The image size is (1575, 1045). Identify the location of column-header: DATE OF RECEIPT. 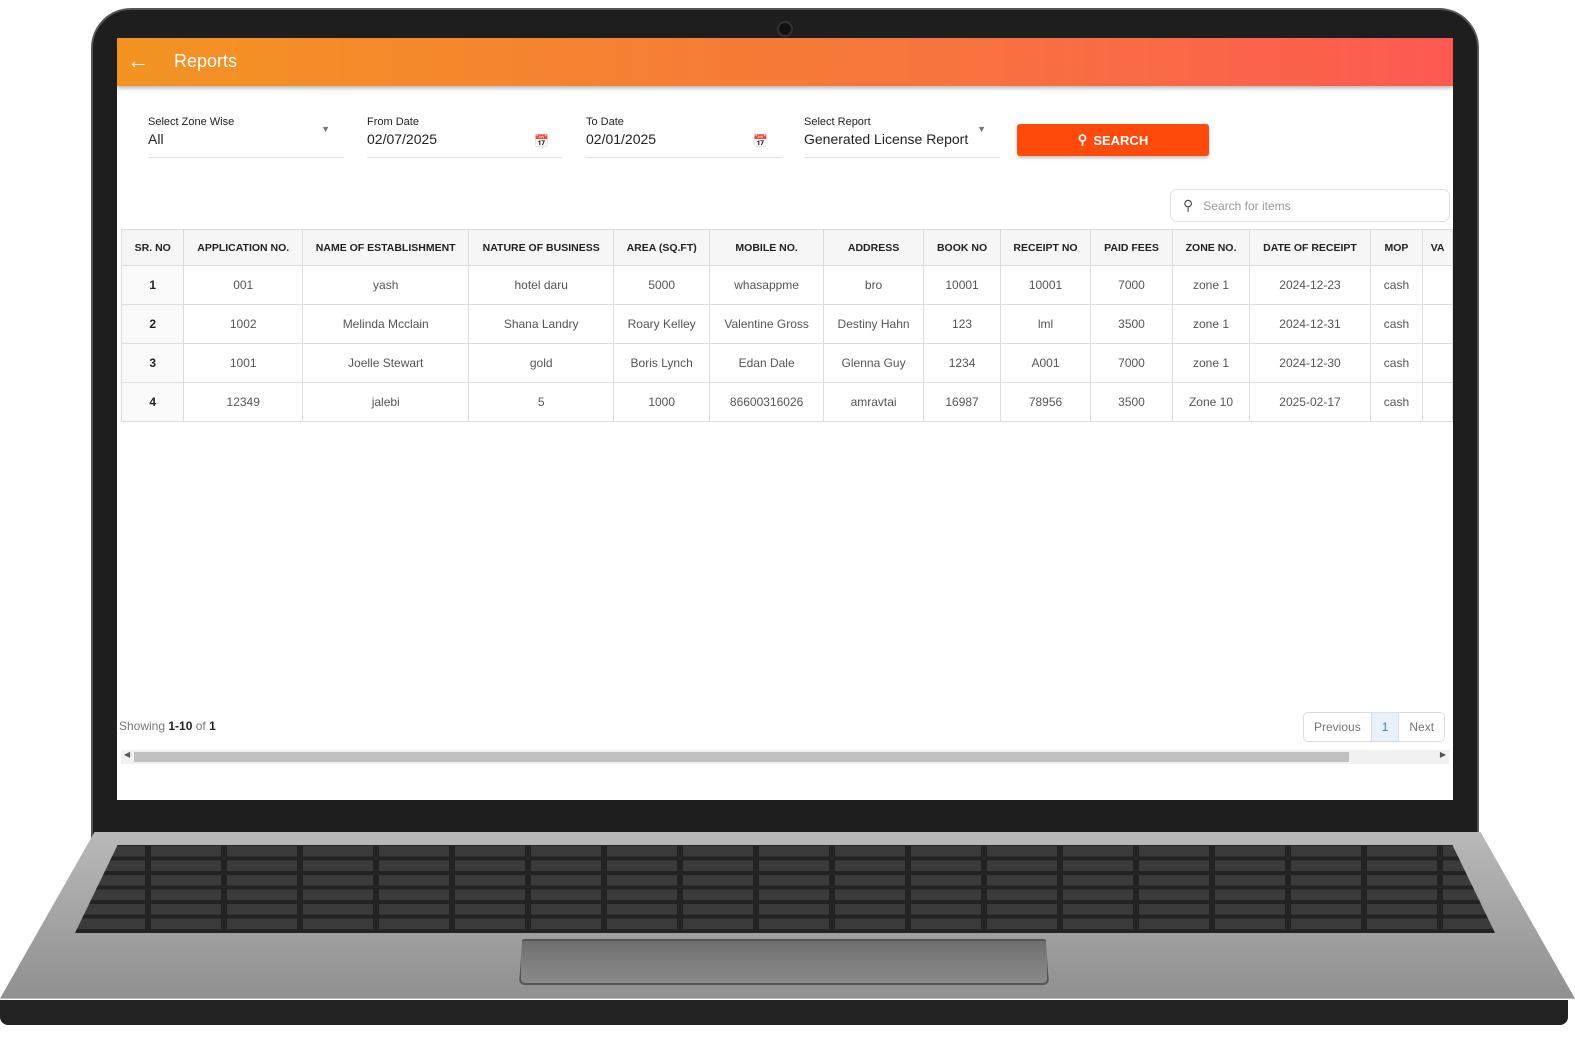
(1310, 247).